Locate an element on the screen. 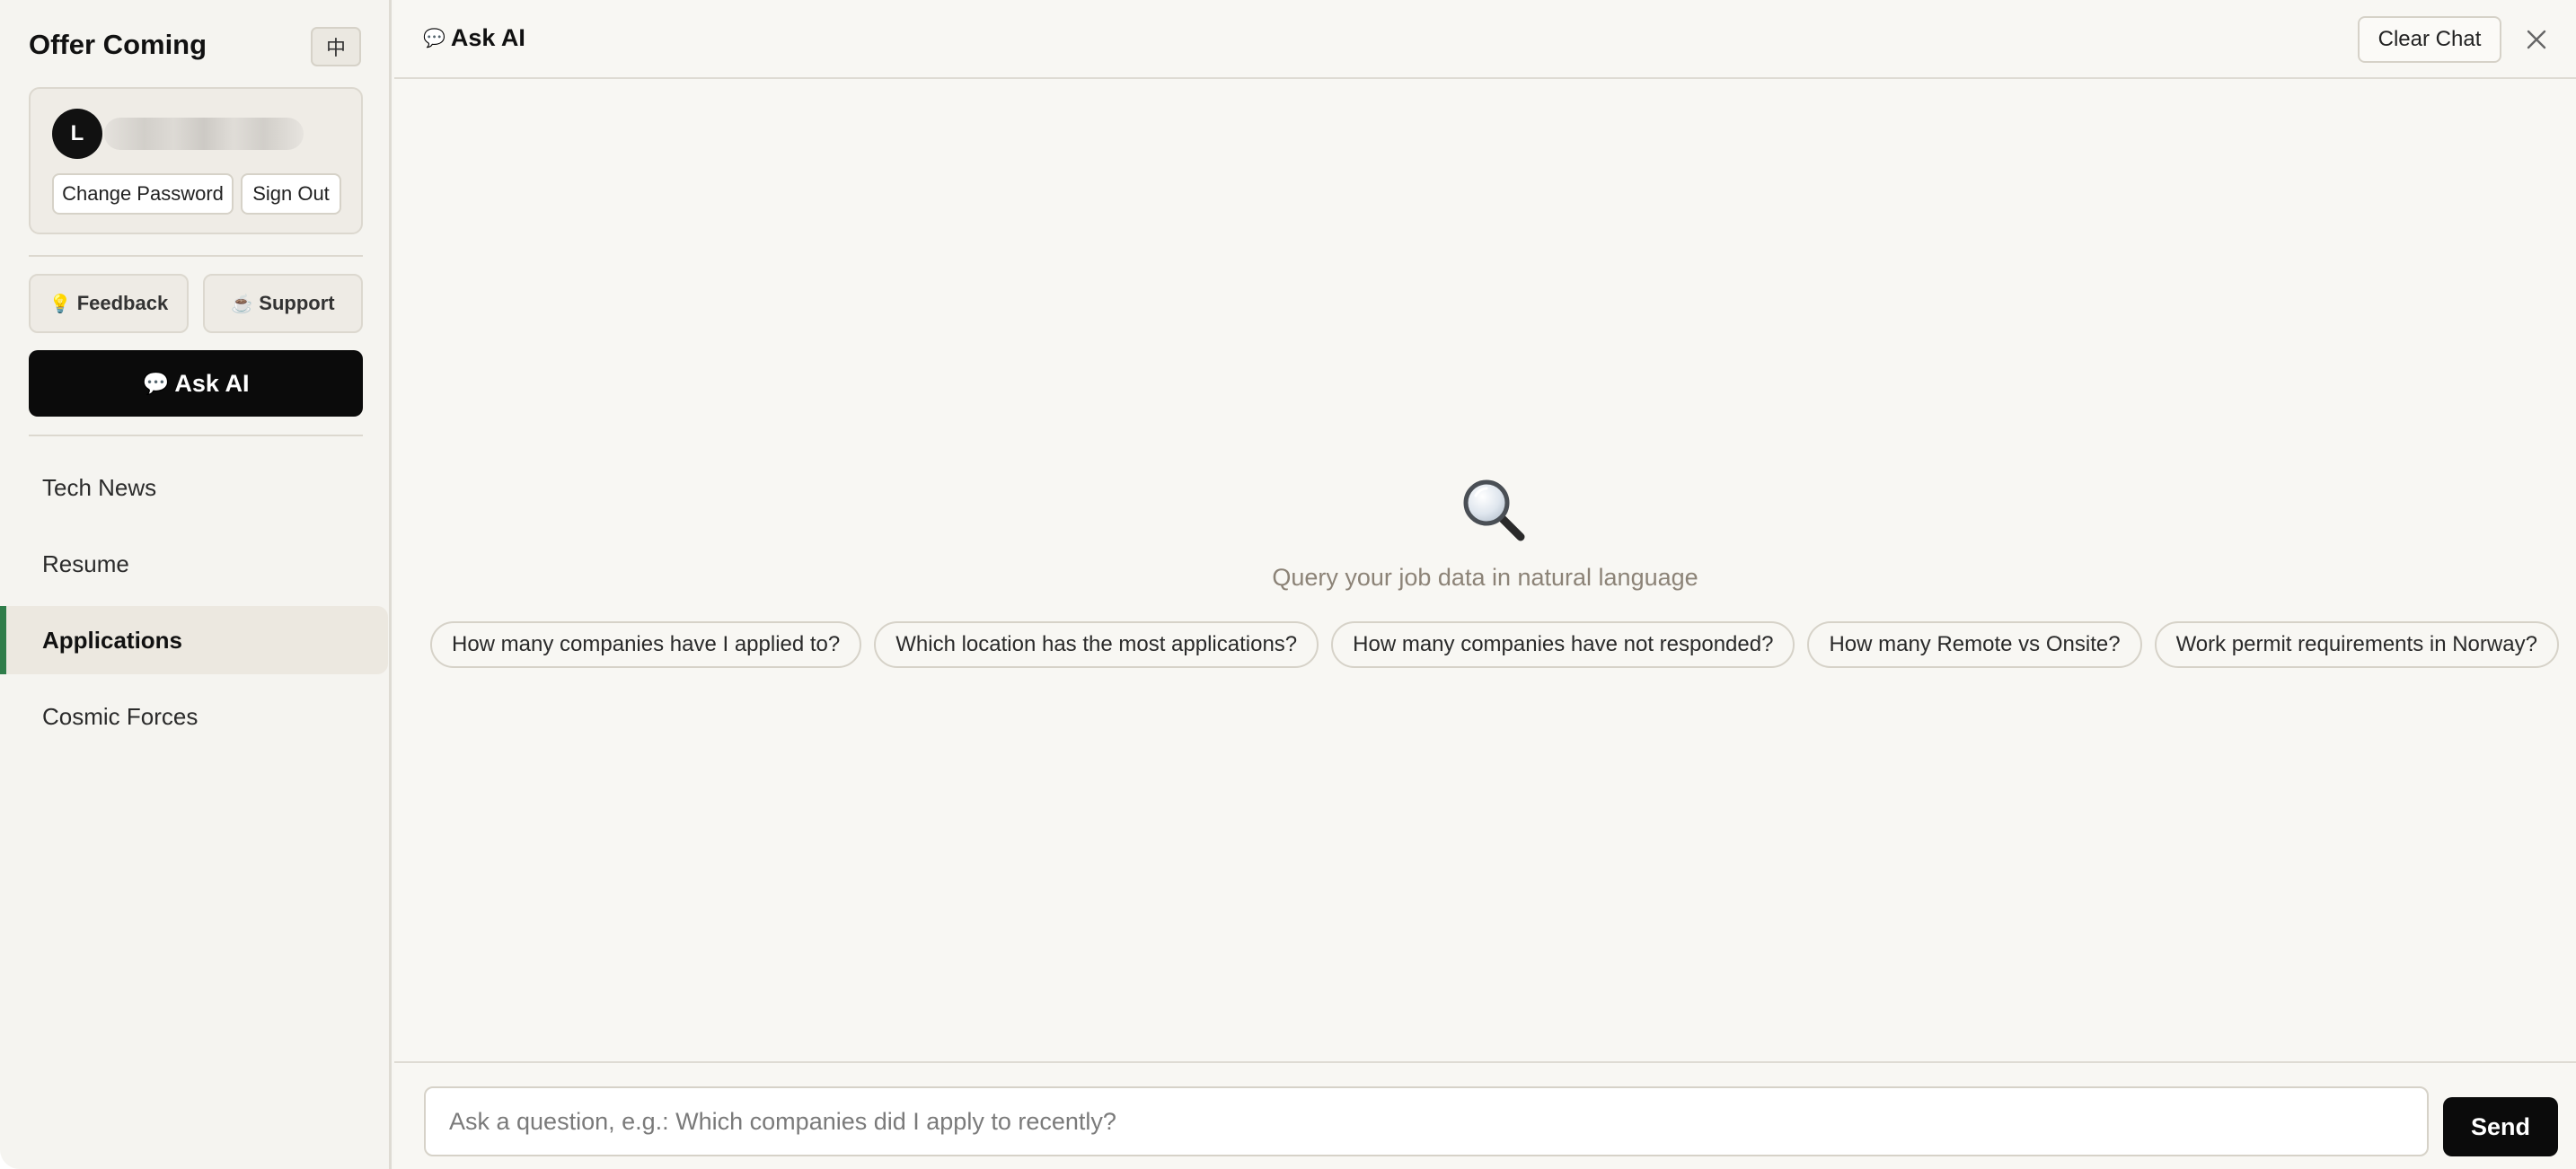  lightbulb-icon: 💡 is located at coordinates (60, 304).